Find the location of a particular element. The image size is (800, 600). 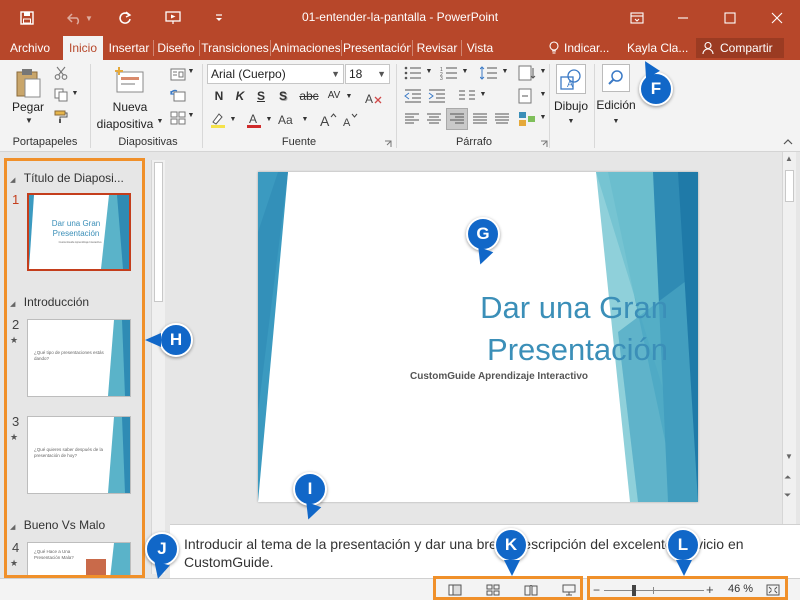

paste-dropdown-icon: ▼ is located at coordinates (29, 120).